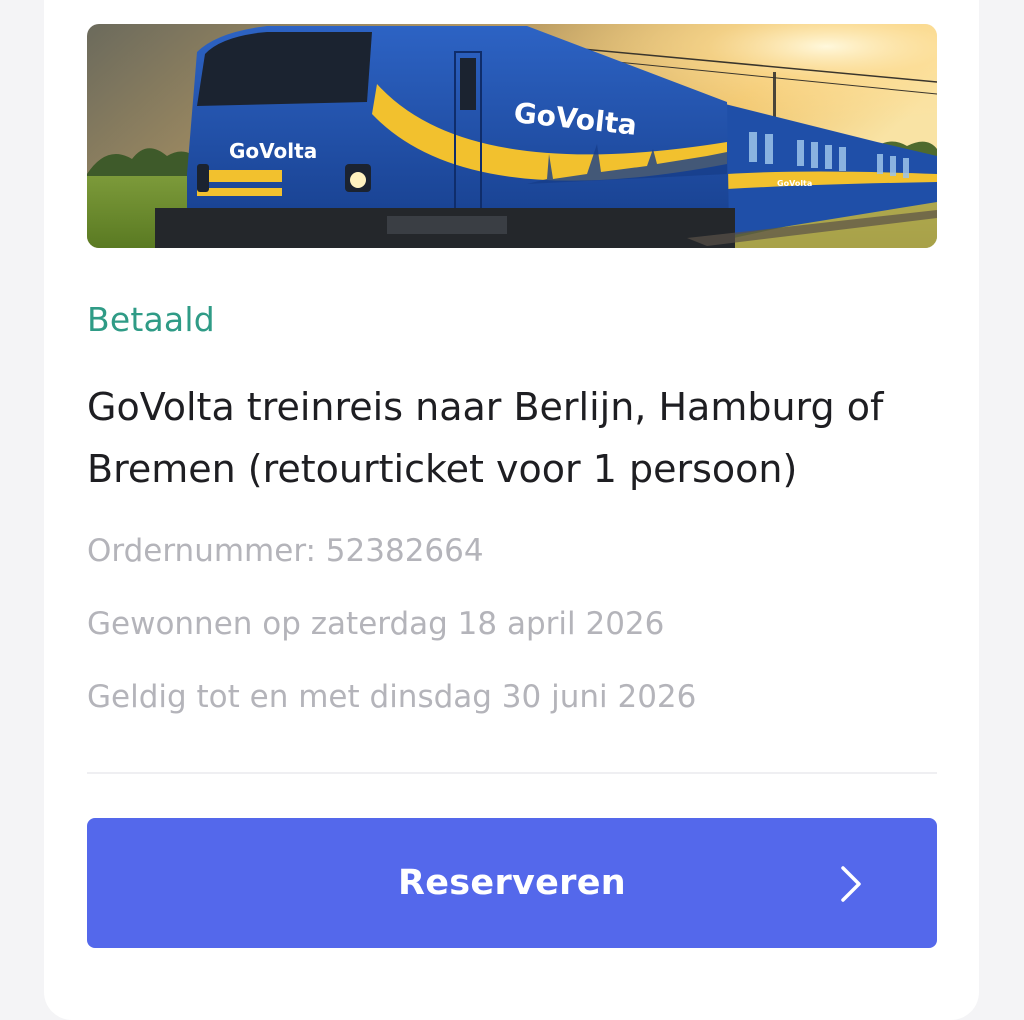 This screenshot has width=1024, height=1020. Describe the element at coordinates (851, 884) in the screenshot. I see `chevron-right-icon` at that location.